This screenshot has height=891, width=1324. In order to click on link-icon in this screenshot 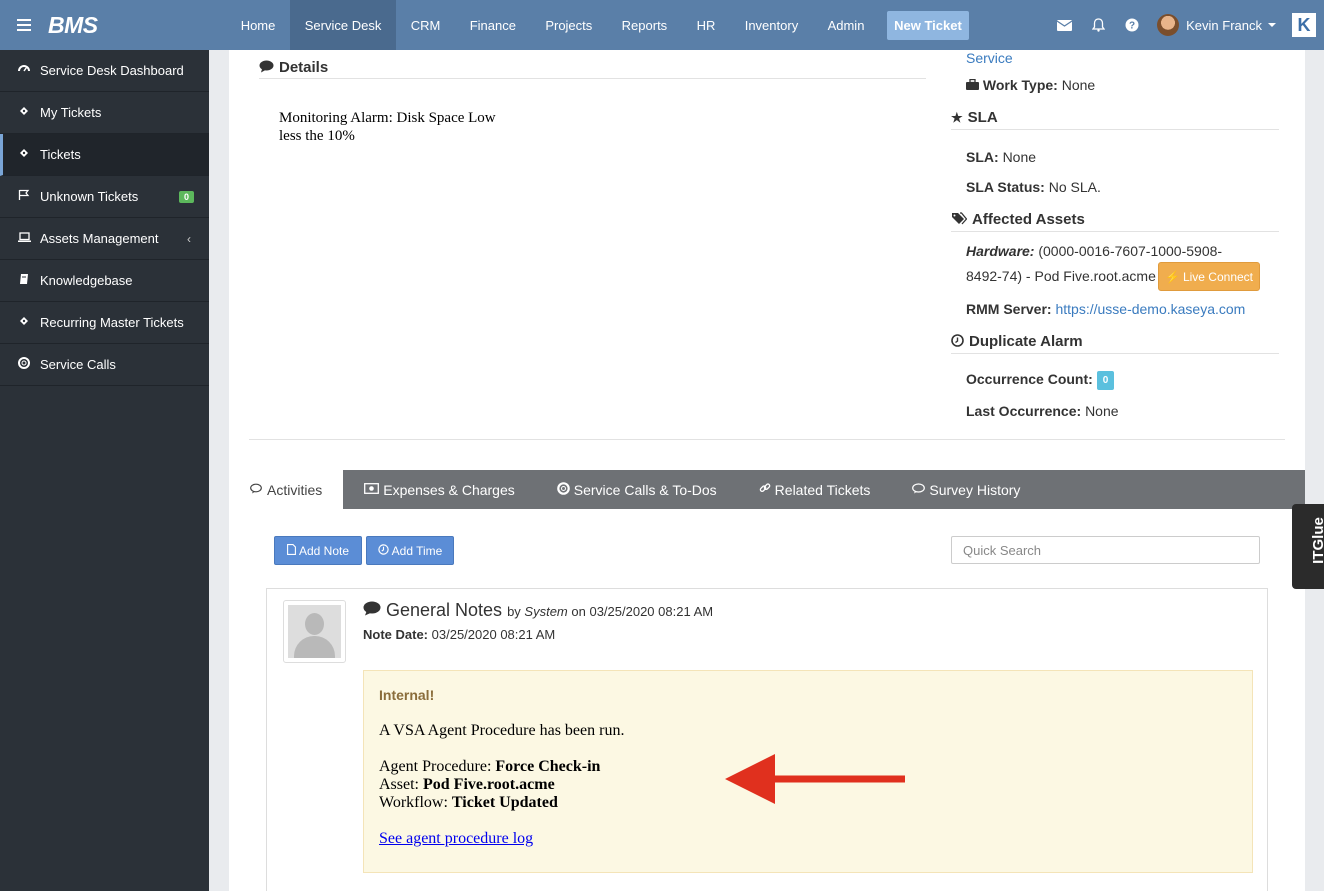, I will do `click(765, 489)`.